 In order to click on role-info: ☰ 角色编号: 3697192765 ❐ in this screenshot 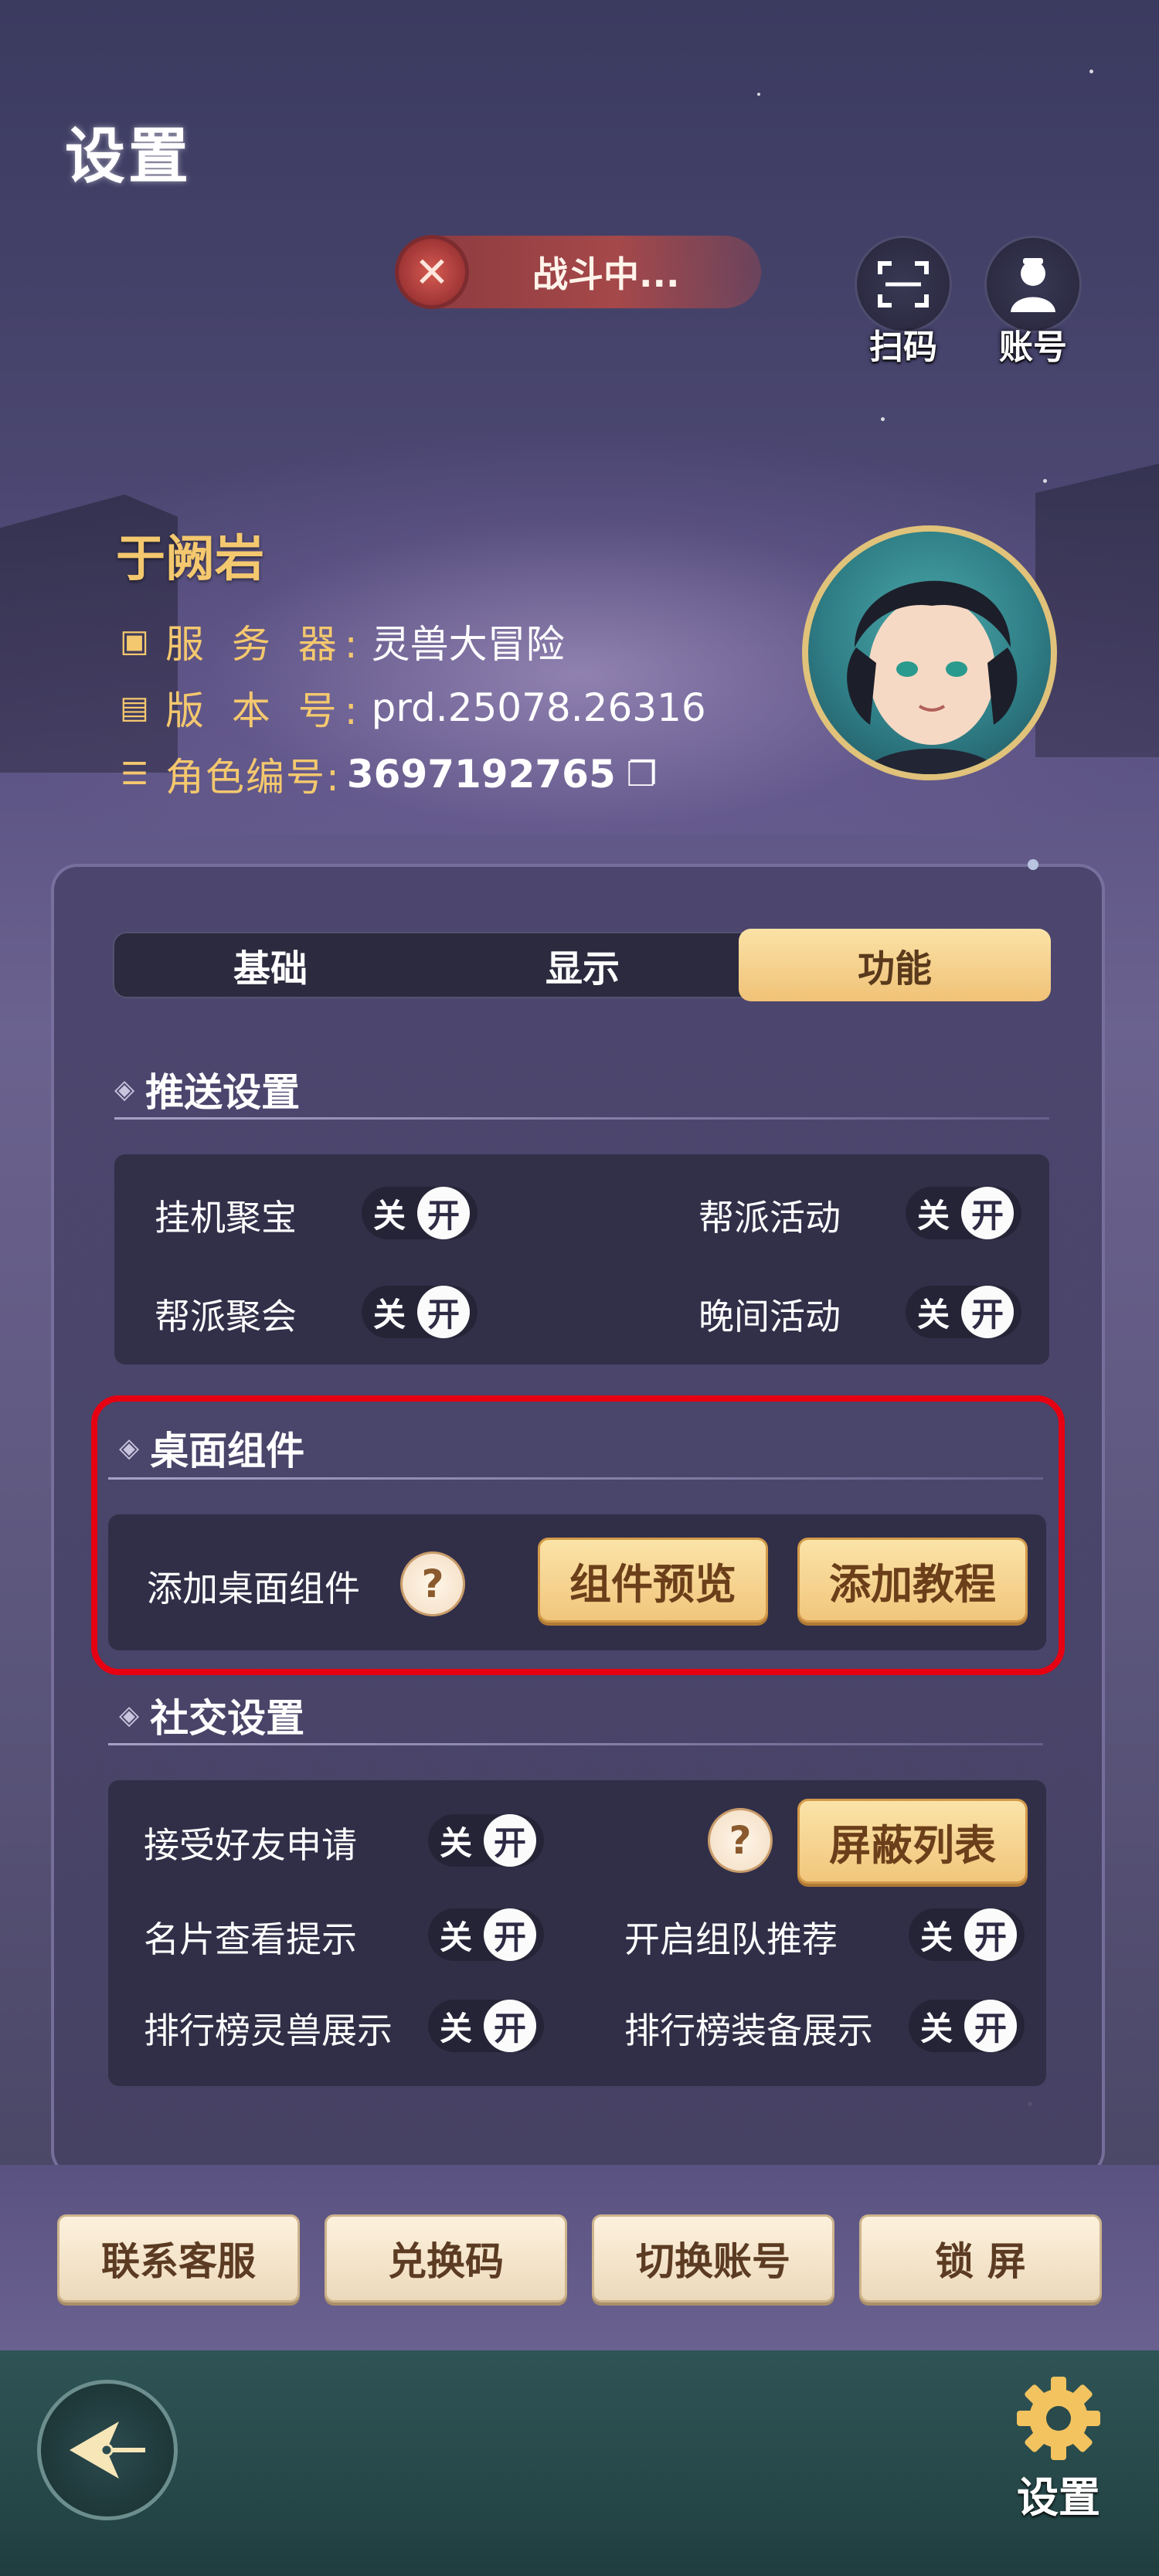, I will do `click(386, 774)`.